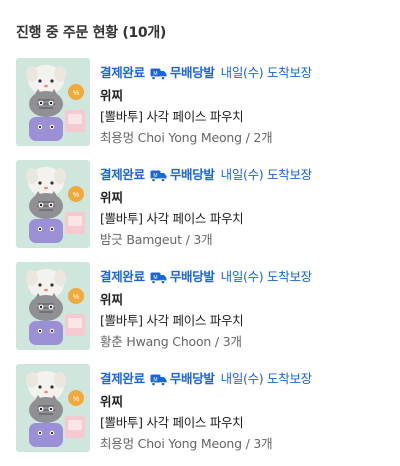 The width and height of the screenshot is (400, 466). What do you see at coordinates (186, 137) in the screenshot?
I see `product-option: 최용멍 Choi Yong Meong / 2개` at bounding box center [186, 137].